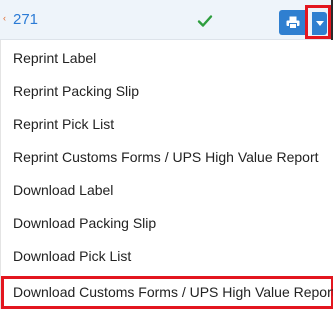 Image resolution: width=333 pixels, height=309 pixels. What do you see at coordinates (205, 21) in the screenshot?
I see `check-icon` at bounding box center [205, 21].